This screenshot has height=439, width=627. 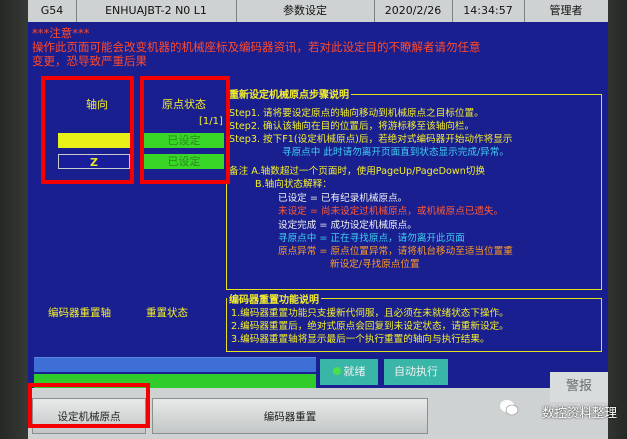 What do you see at coordinates (61, 33) in the screenshot?
I see `warning-heading: ***注意***` at bounding box center [61, 33].